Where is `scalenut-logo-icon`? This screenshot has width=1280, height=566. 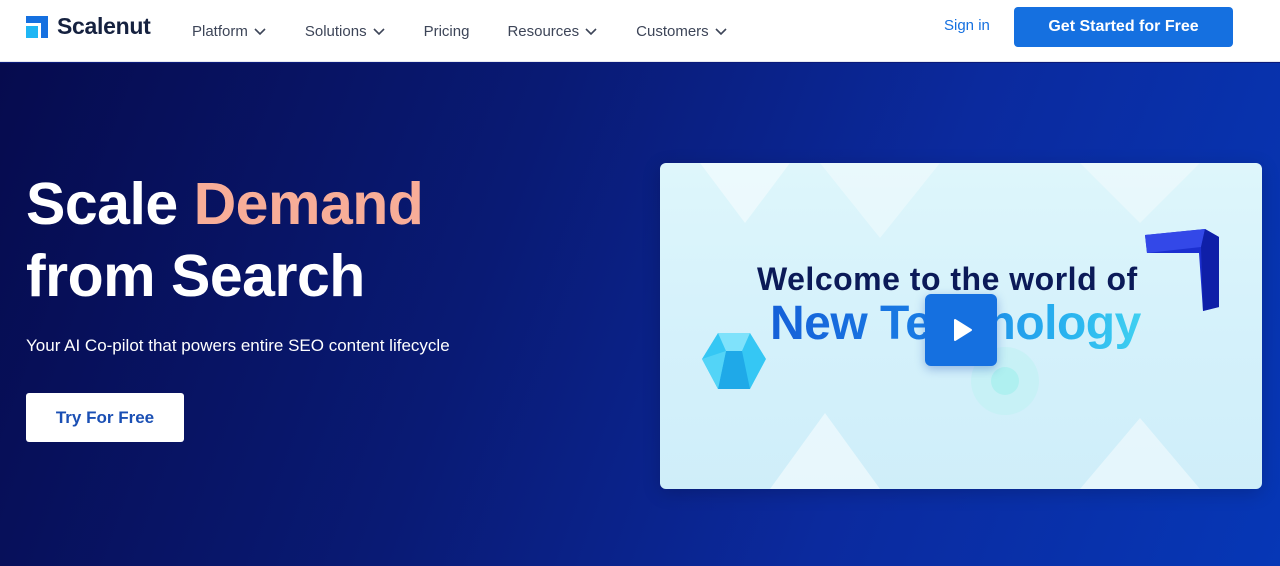 scalenut-logo-icon is located at coordinates (37, 26).